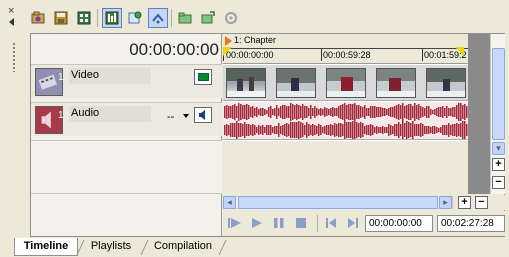 This screenshot has height=257, width=509. What do you see at coordinates (498, 94) in the screenshot?
I see `vertical-scroll-thumb` at bounding box center [498, 94].